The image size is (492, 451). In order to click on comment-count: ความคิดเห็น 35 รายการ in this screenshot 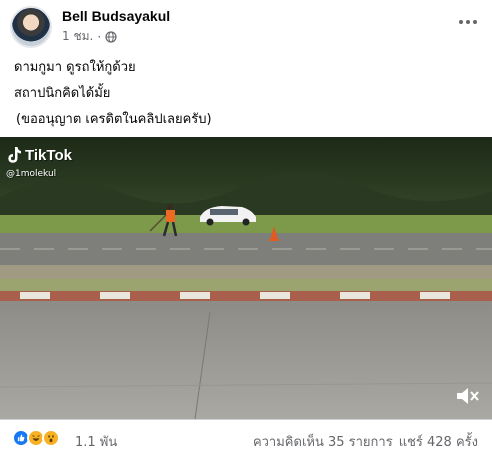, I will do `click(323, 441)`.